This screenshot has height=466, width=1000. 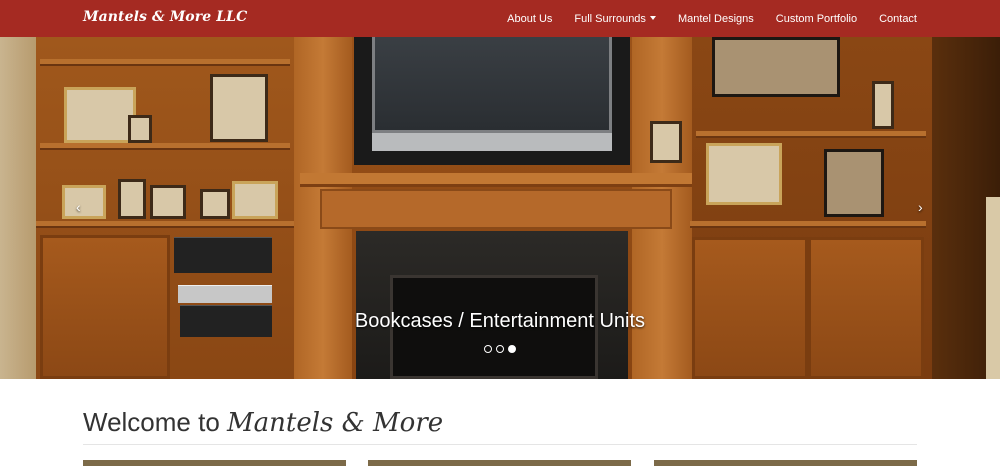 I want to click on page-title: Welcome to Mantels & More, so click(x=263, y=422).